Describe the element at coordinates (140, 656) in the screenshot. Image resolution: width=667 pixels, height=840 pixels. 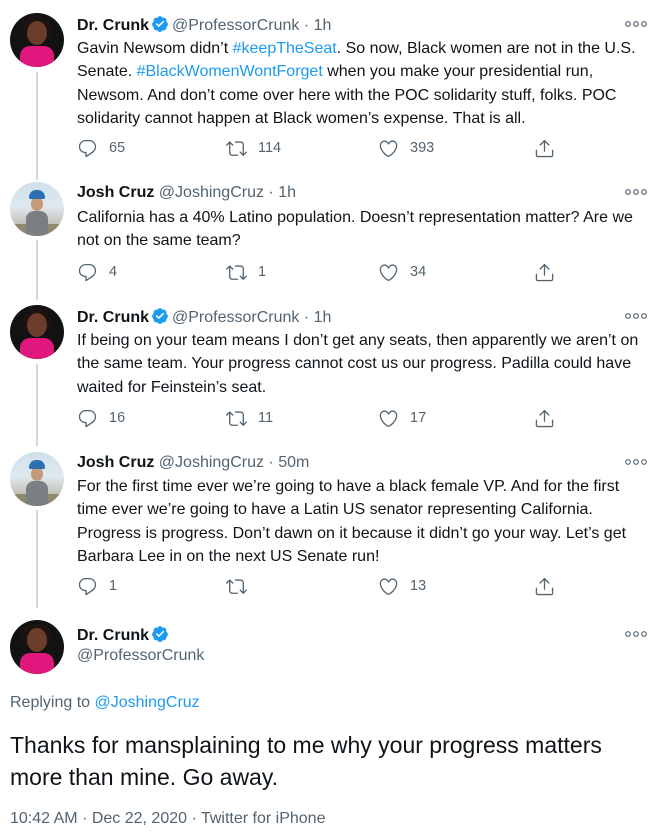
I see `author-handle: @ProfessorCrunk` at that location.